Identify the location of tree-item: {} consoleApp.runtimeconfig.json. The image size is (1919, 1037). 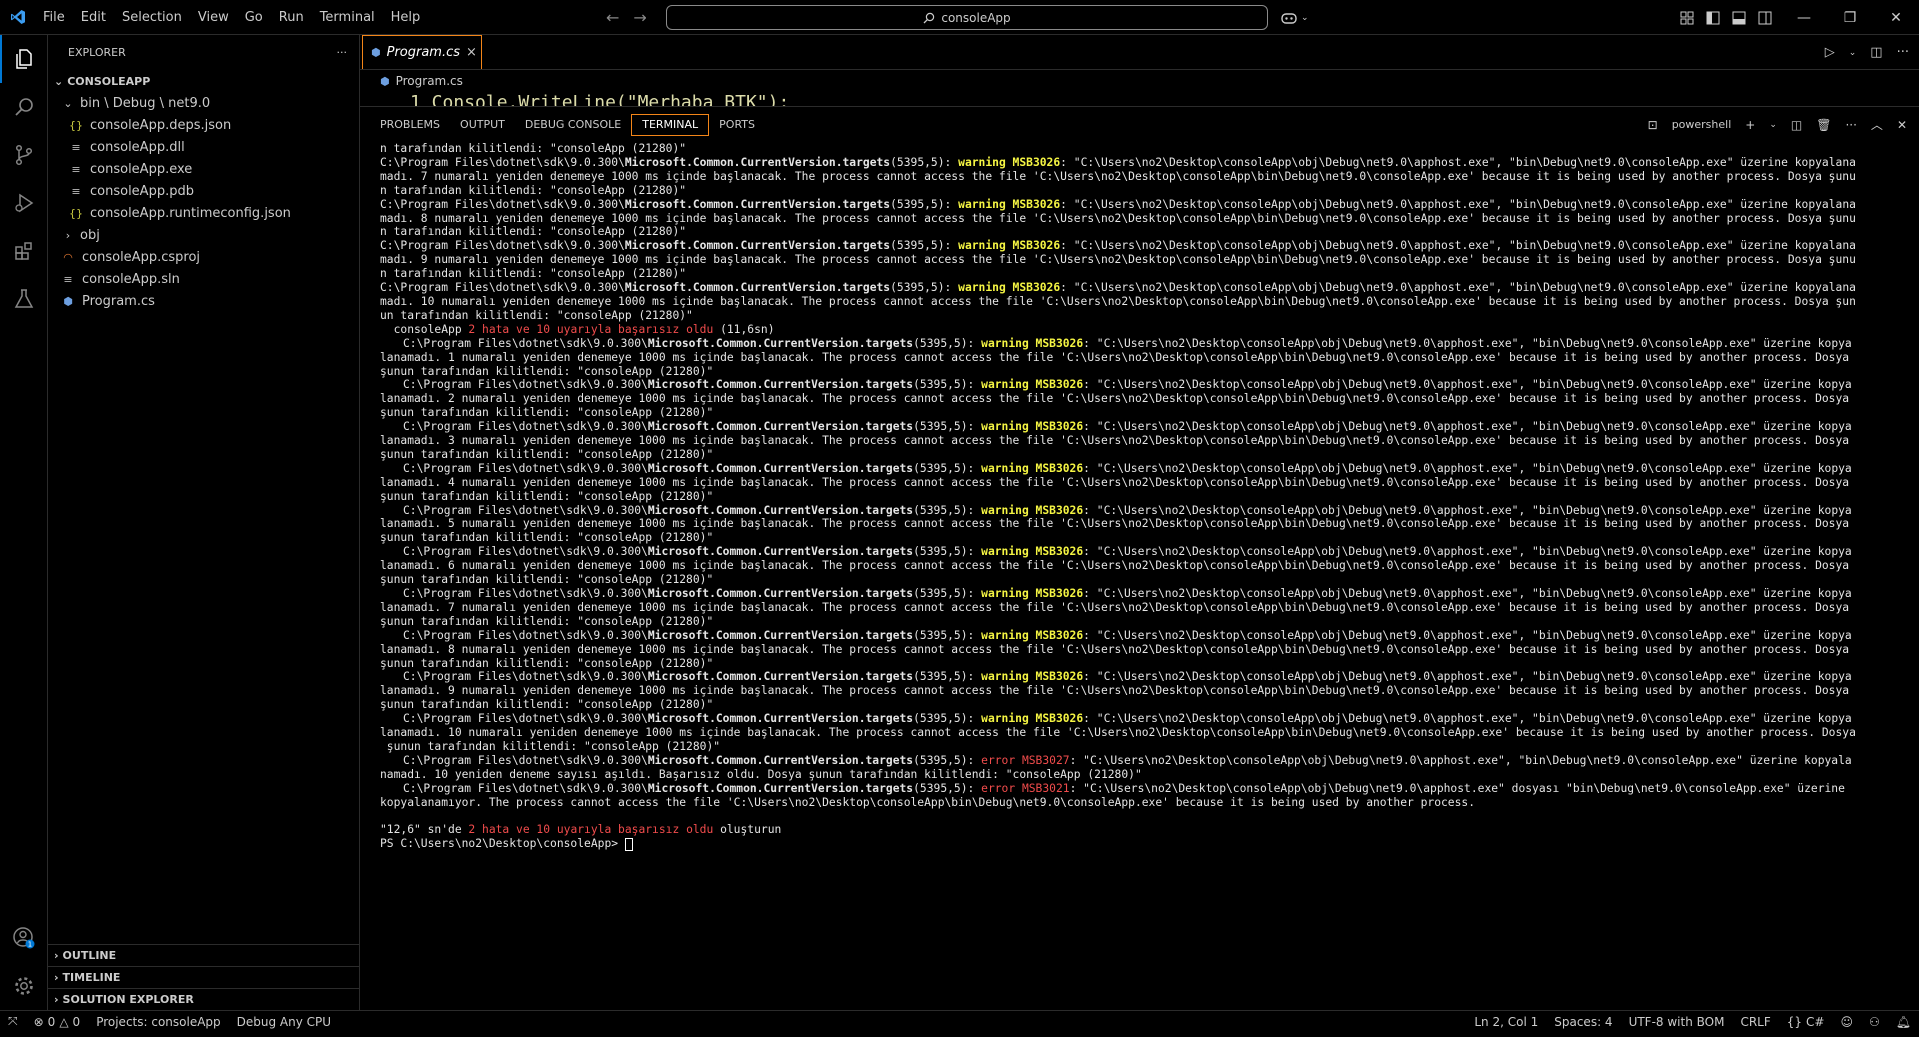
(203, 213).